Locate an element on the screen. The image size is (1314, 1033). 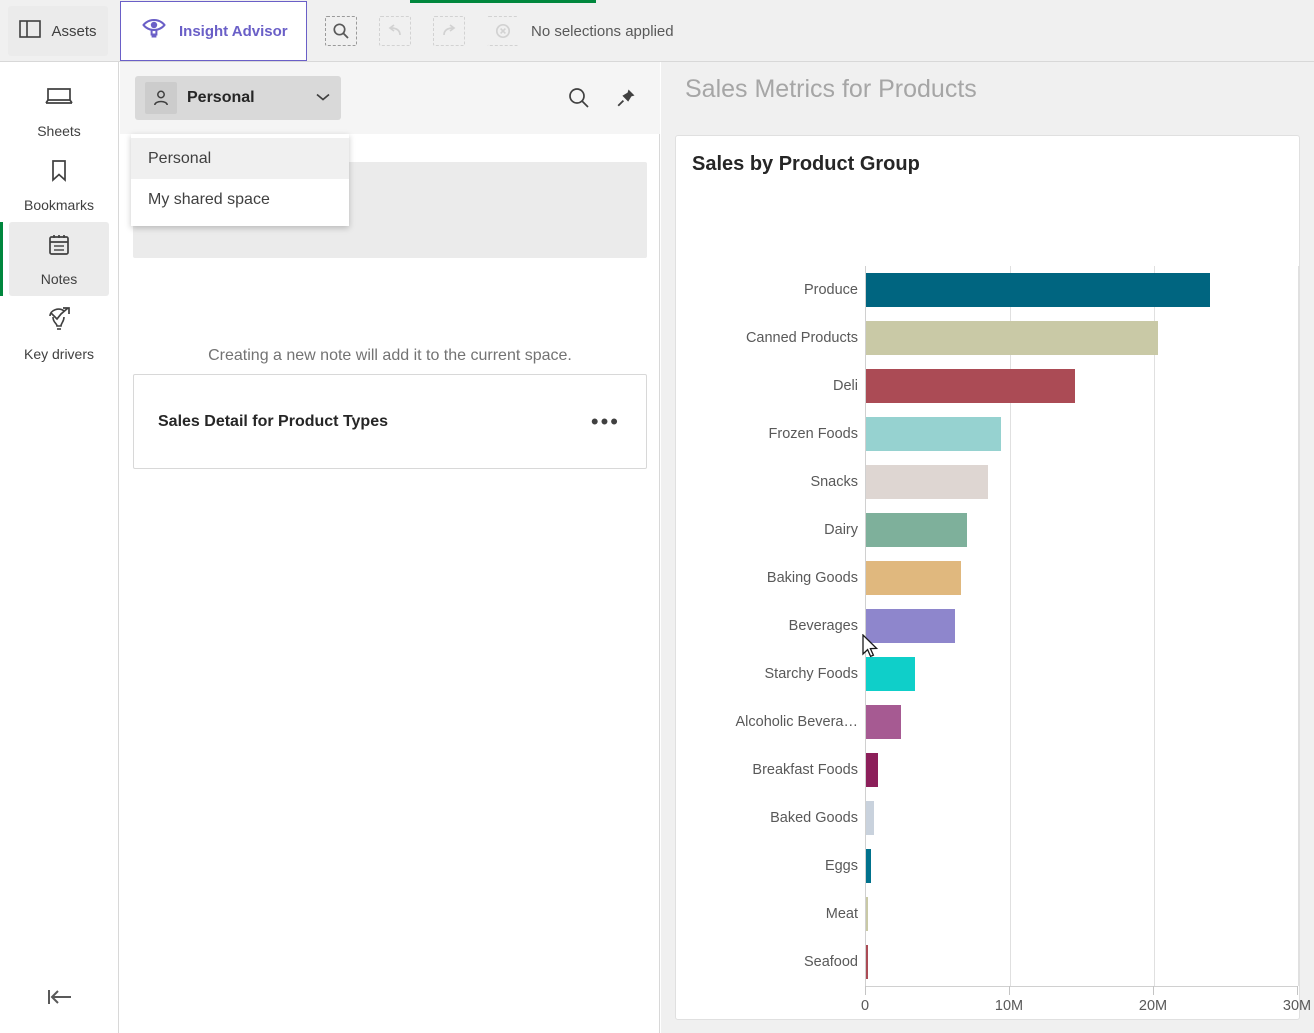
space-selector: Personal is located at coordinates (238, 98).